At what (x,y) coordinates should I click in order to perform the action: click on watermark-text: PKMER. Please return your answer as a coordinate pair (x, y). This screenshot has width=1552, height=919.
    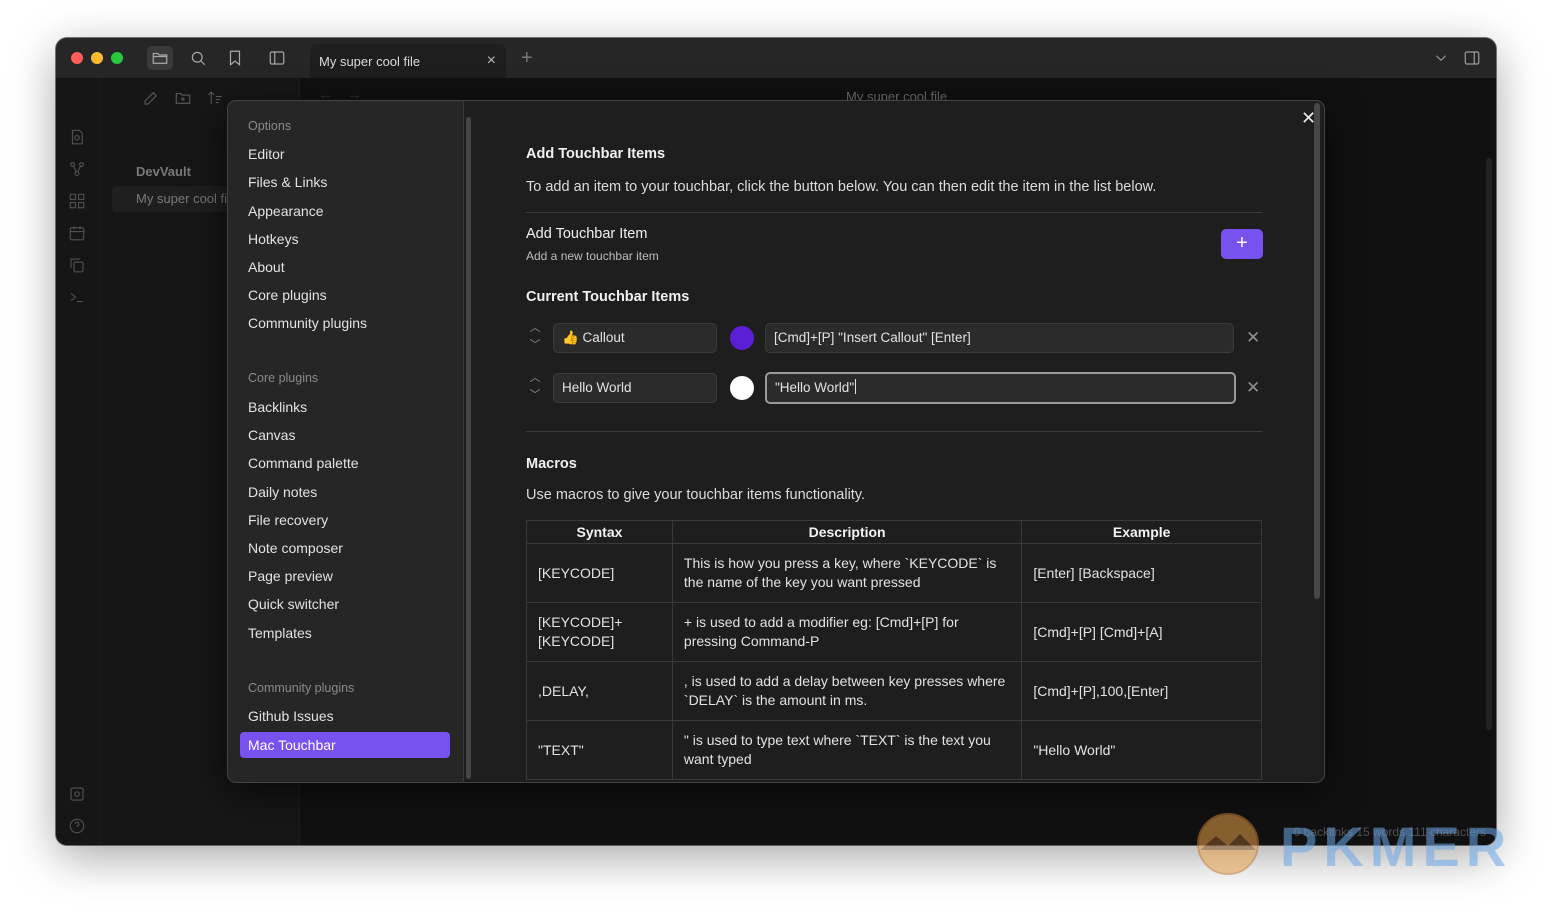
    Looking at the image, I should click on (1396, 846).